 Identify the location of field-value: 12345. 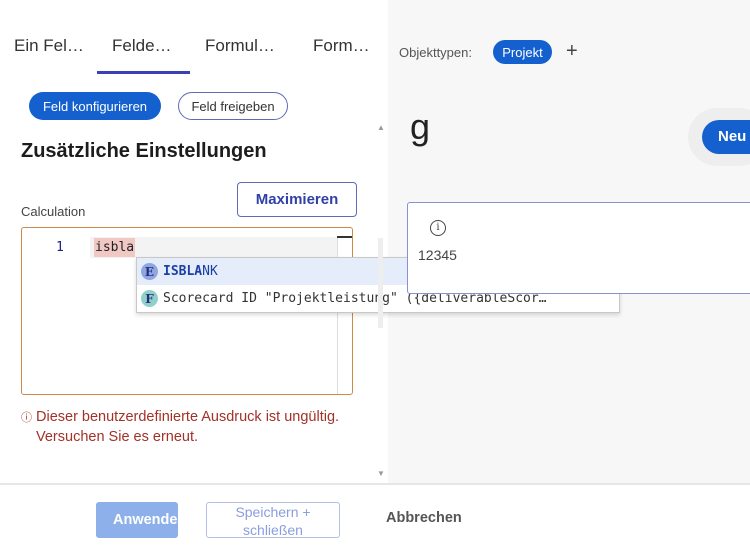
(437, 255).